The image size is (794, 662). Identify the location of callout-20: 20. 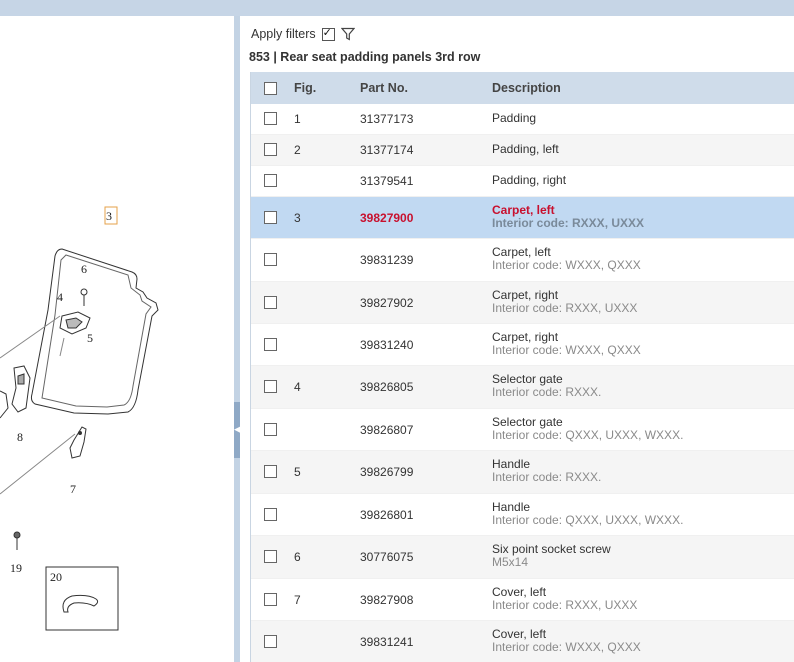
(56, 577).